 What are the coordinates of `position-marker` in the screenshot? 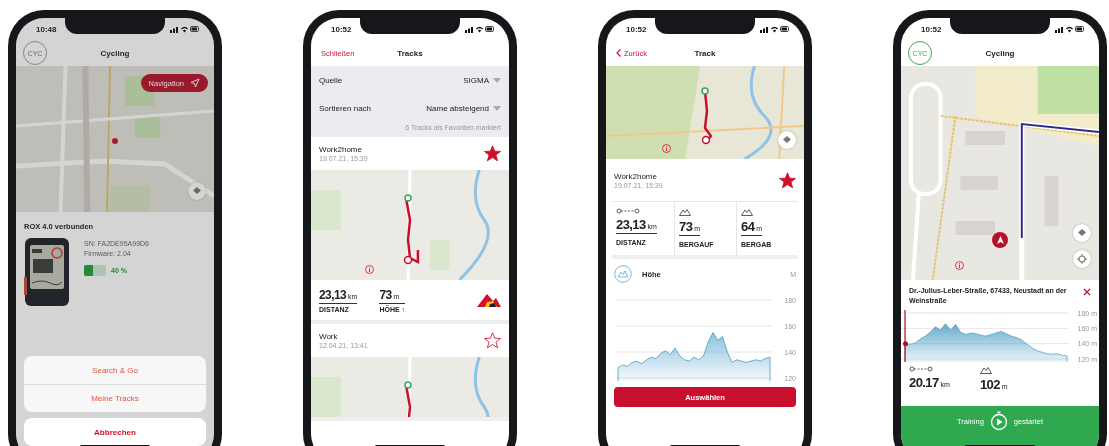 It's located at (905, 336).